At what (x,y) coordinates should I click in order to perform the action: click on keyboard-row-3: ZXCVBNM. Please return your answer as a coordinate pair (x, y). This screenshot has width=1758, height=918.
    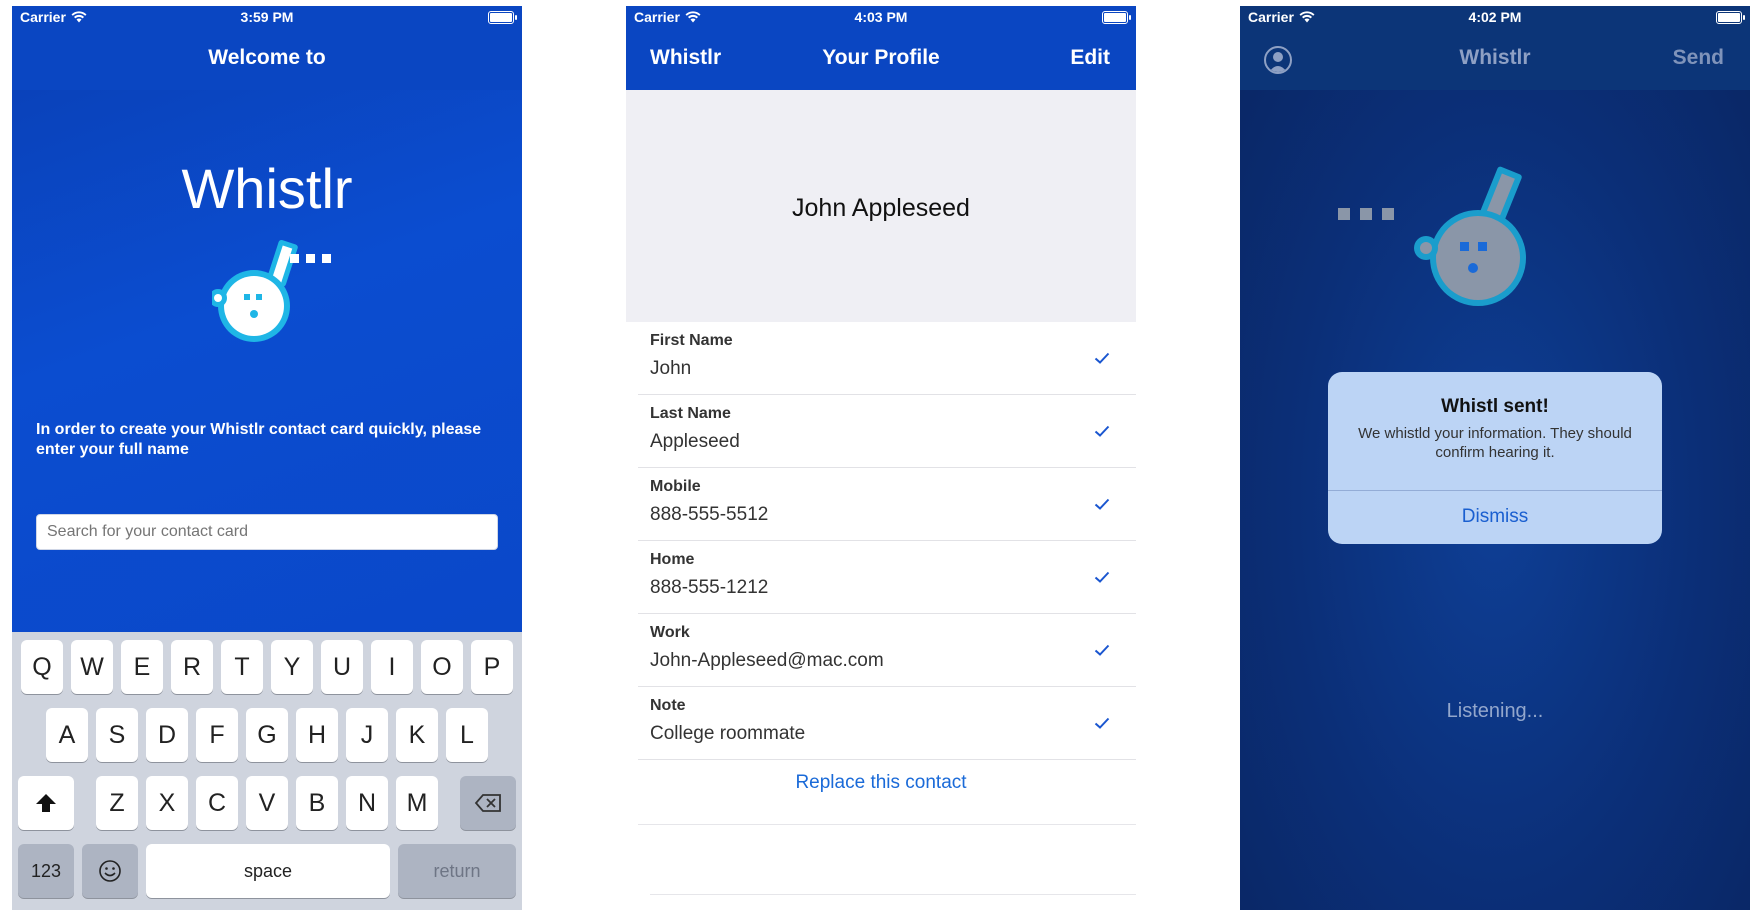
    Looking at the image, I should click on (267, 803).